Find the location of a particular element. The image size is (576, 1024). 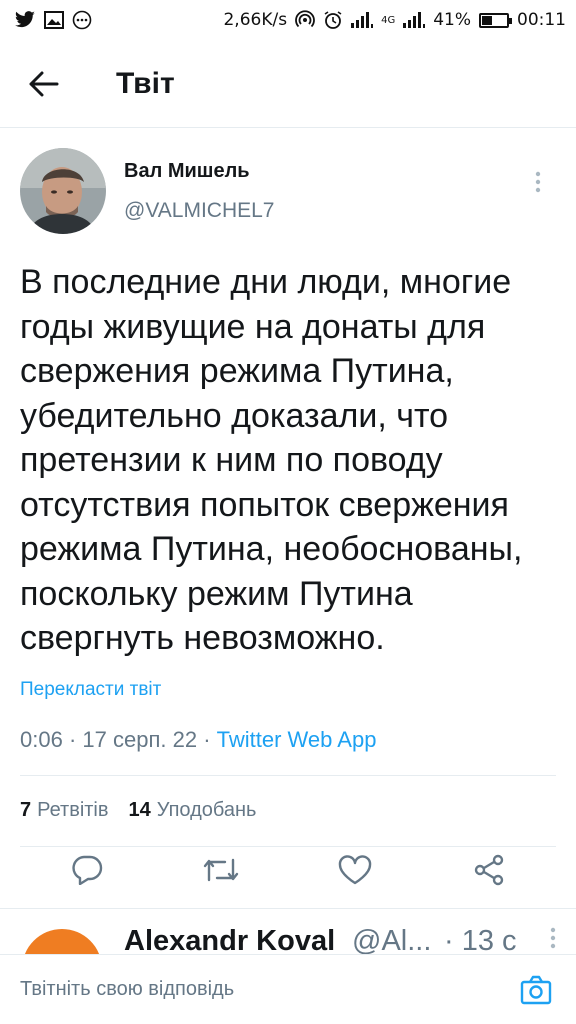

reply-avatar is located at coordinates (62, 941).